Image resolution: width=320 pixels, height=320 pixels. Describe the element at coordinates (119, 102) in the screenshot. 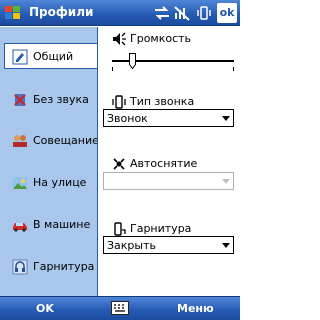

I see `ring-type-icon` at that location.